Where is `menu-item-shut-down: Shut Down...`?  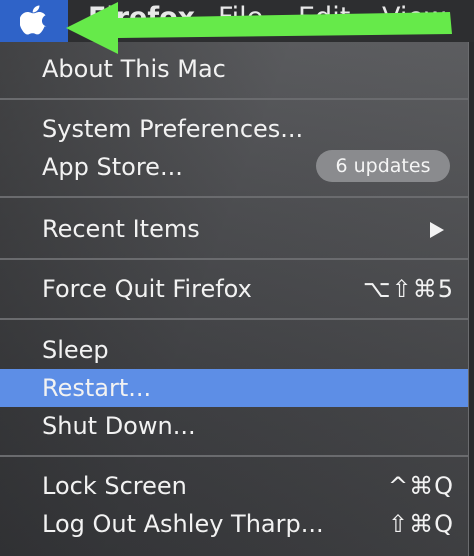 menu-item-shut-down: Shut Down... is located at coordinates (234, 426).